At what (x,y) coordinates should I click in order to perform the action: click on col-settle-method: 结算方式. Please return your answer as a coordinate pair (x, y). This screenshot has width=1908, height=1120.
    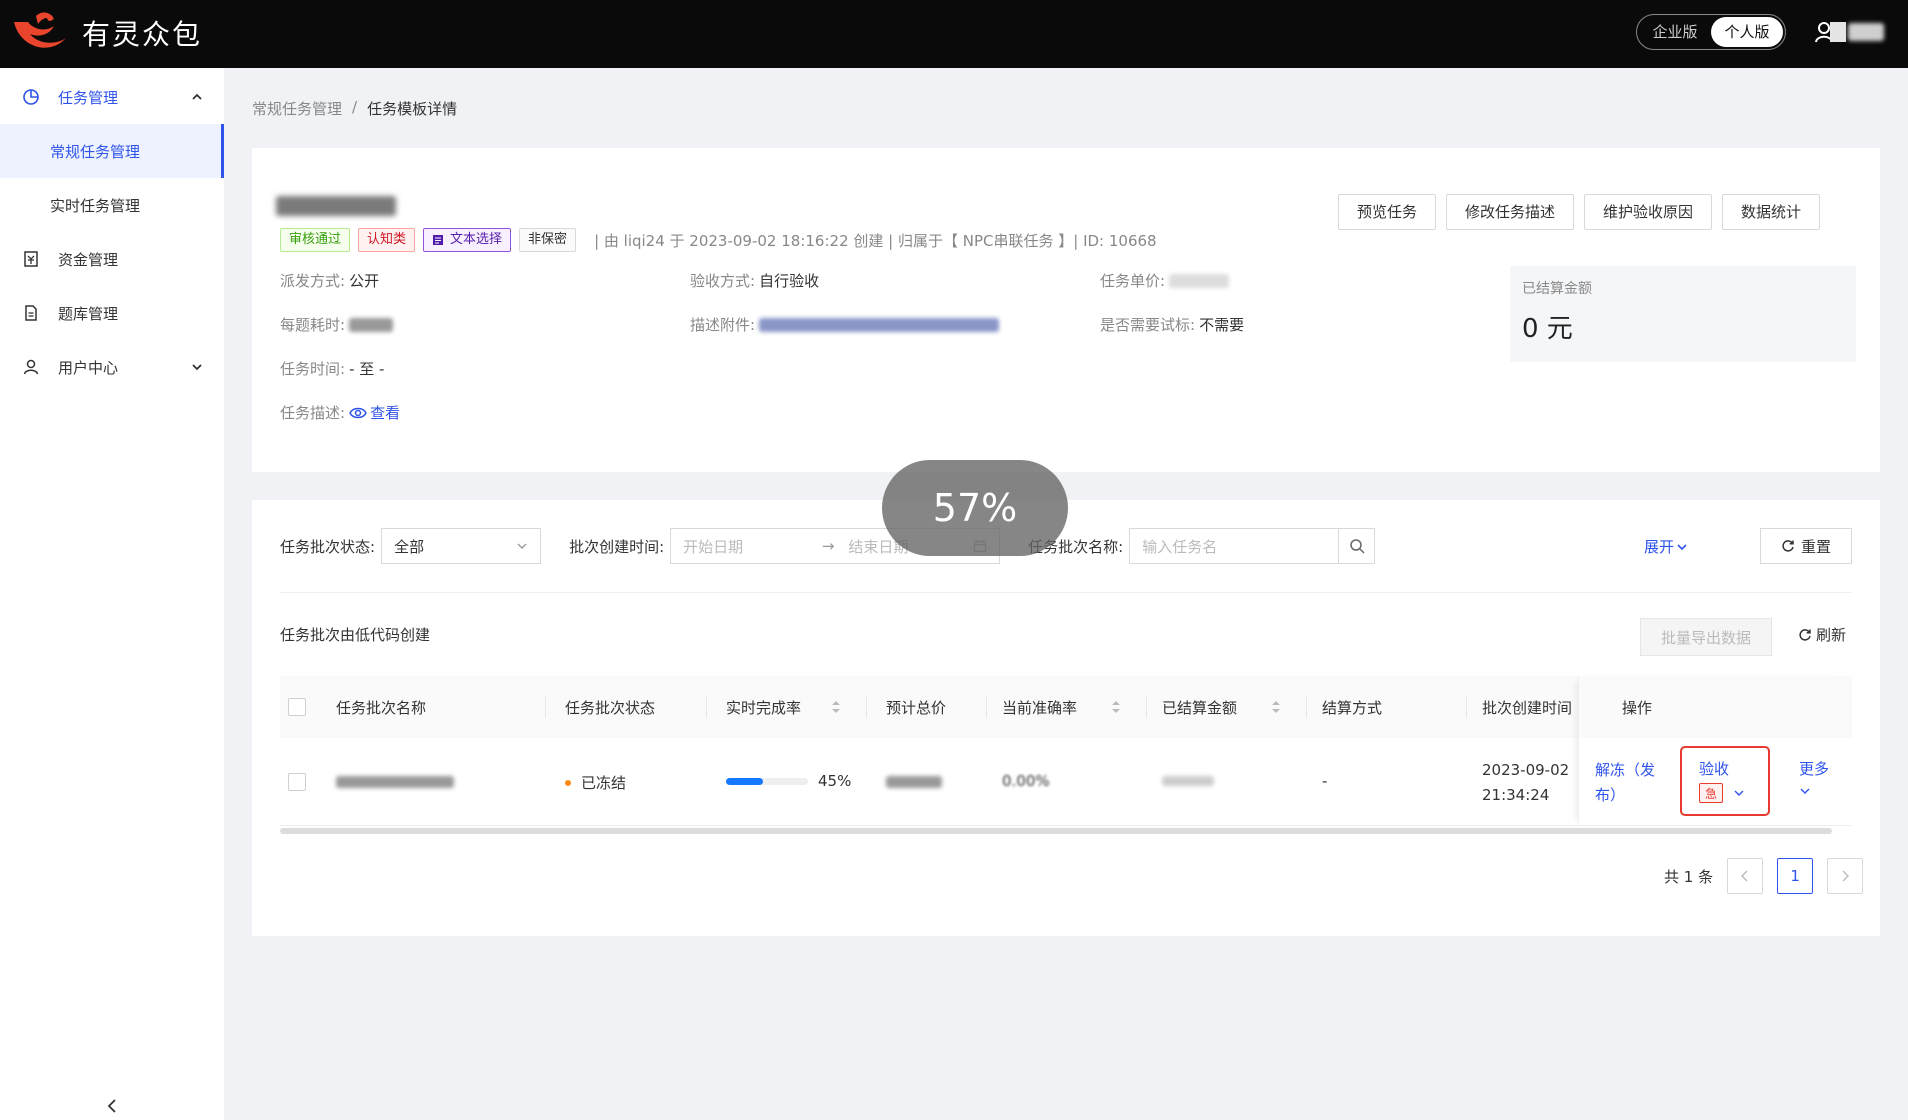
    Looking at the image, I should click on (1352, 707).